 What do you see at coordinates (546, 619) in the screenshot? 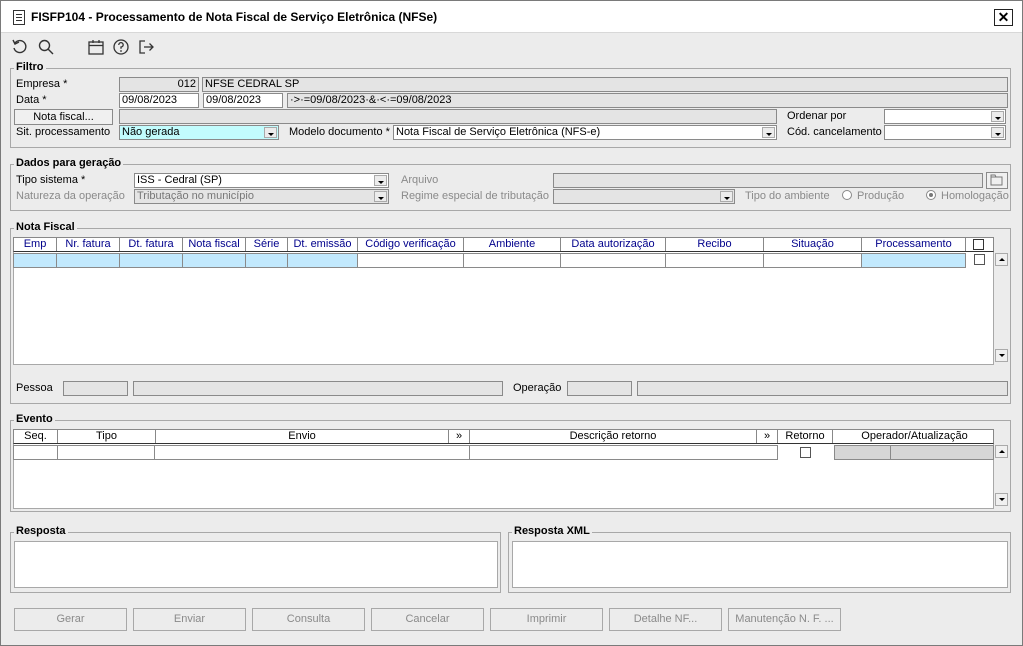
I see `imprimir-button: Imprimir` at bounding box center [546, 619].